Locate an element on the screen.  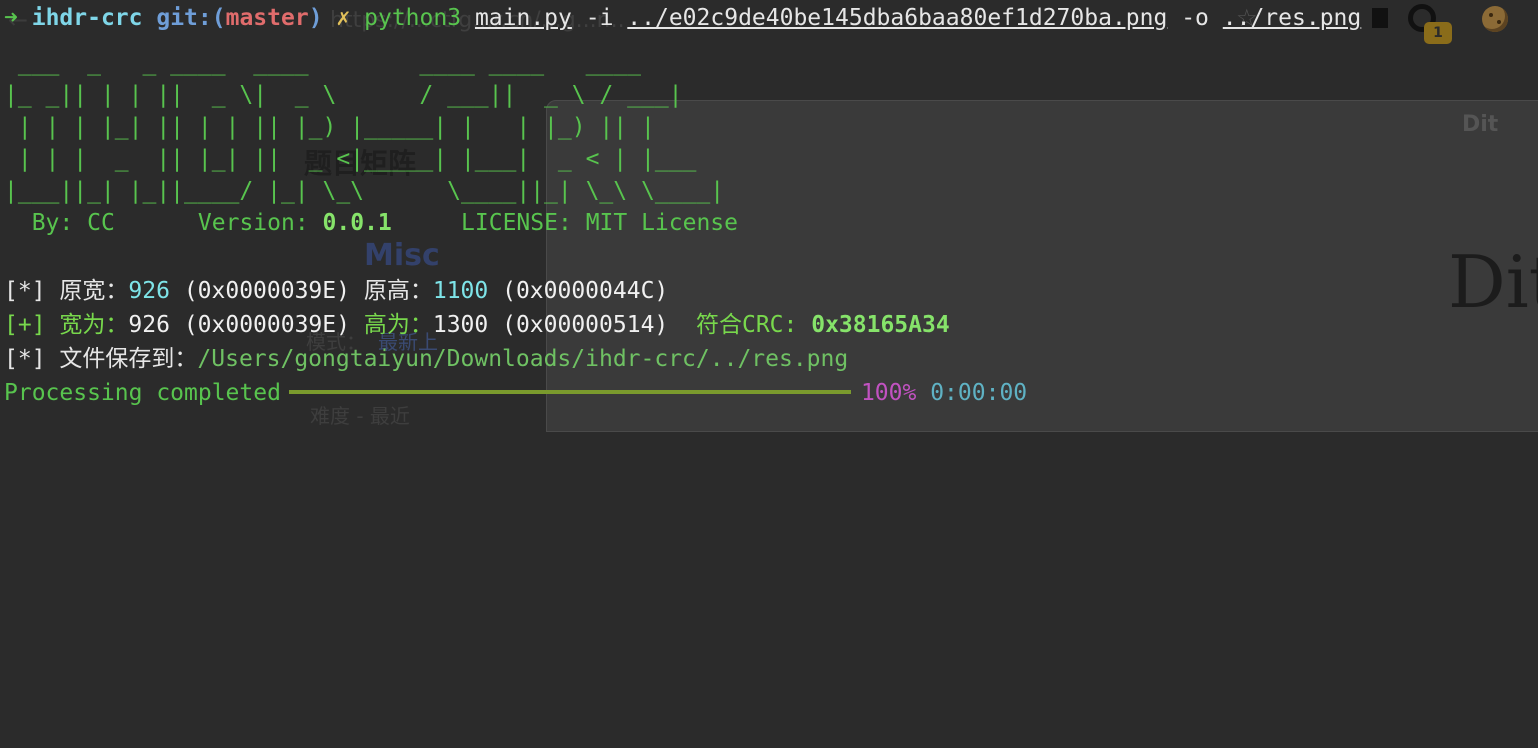
command-flag-input: -i is located at coordinates (599, 18).